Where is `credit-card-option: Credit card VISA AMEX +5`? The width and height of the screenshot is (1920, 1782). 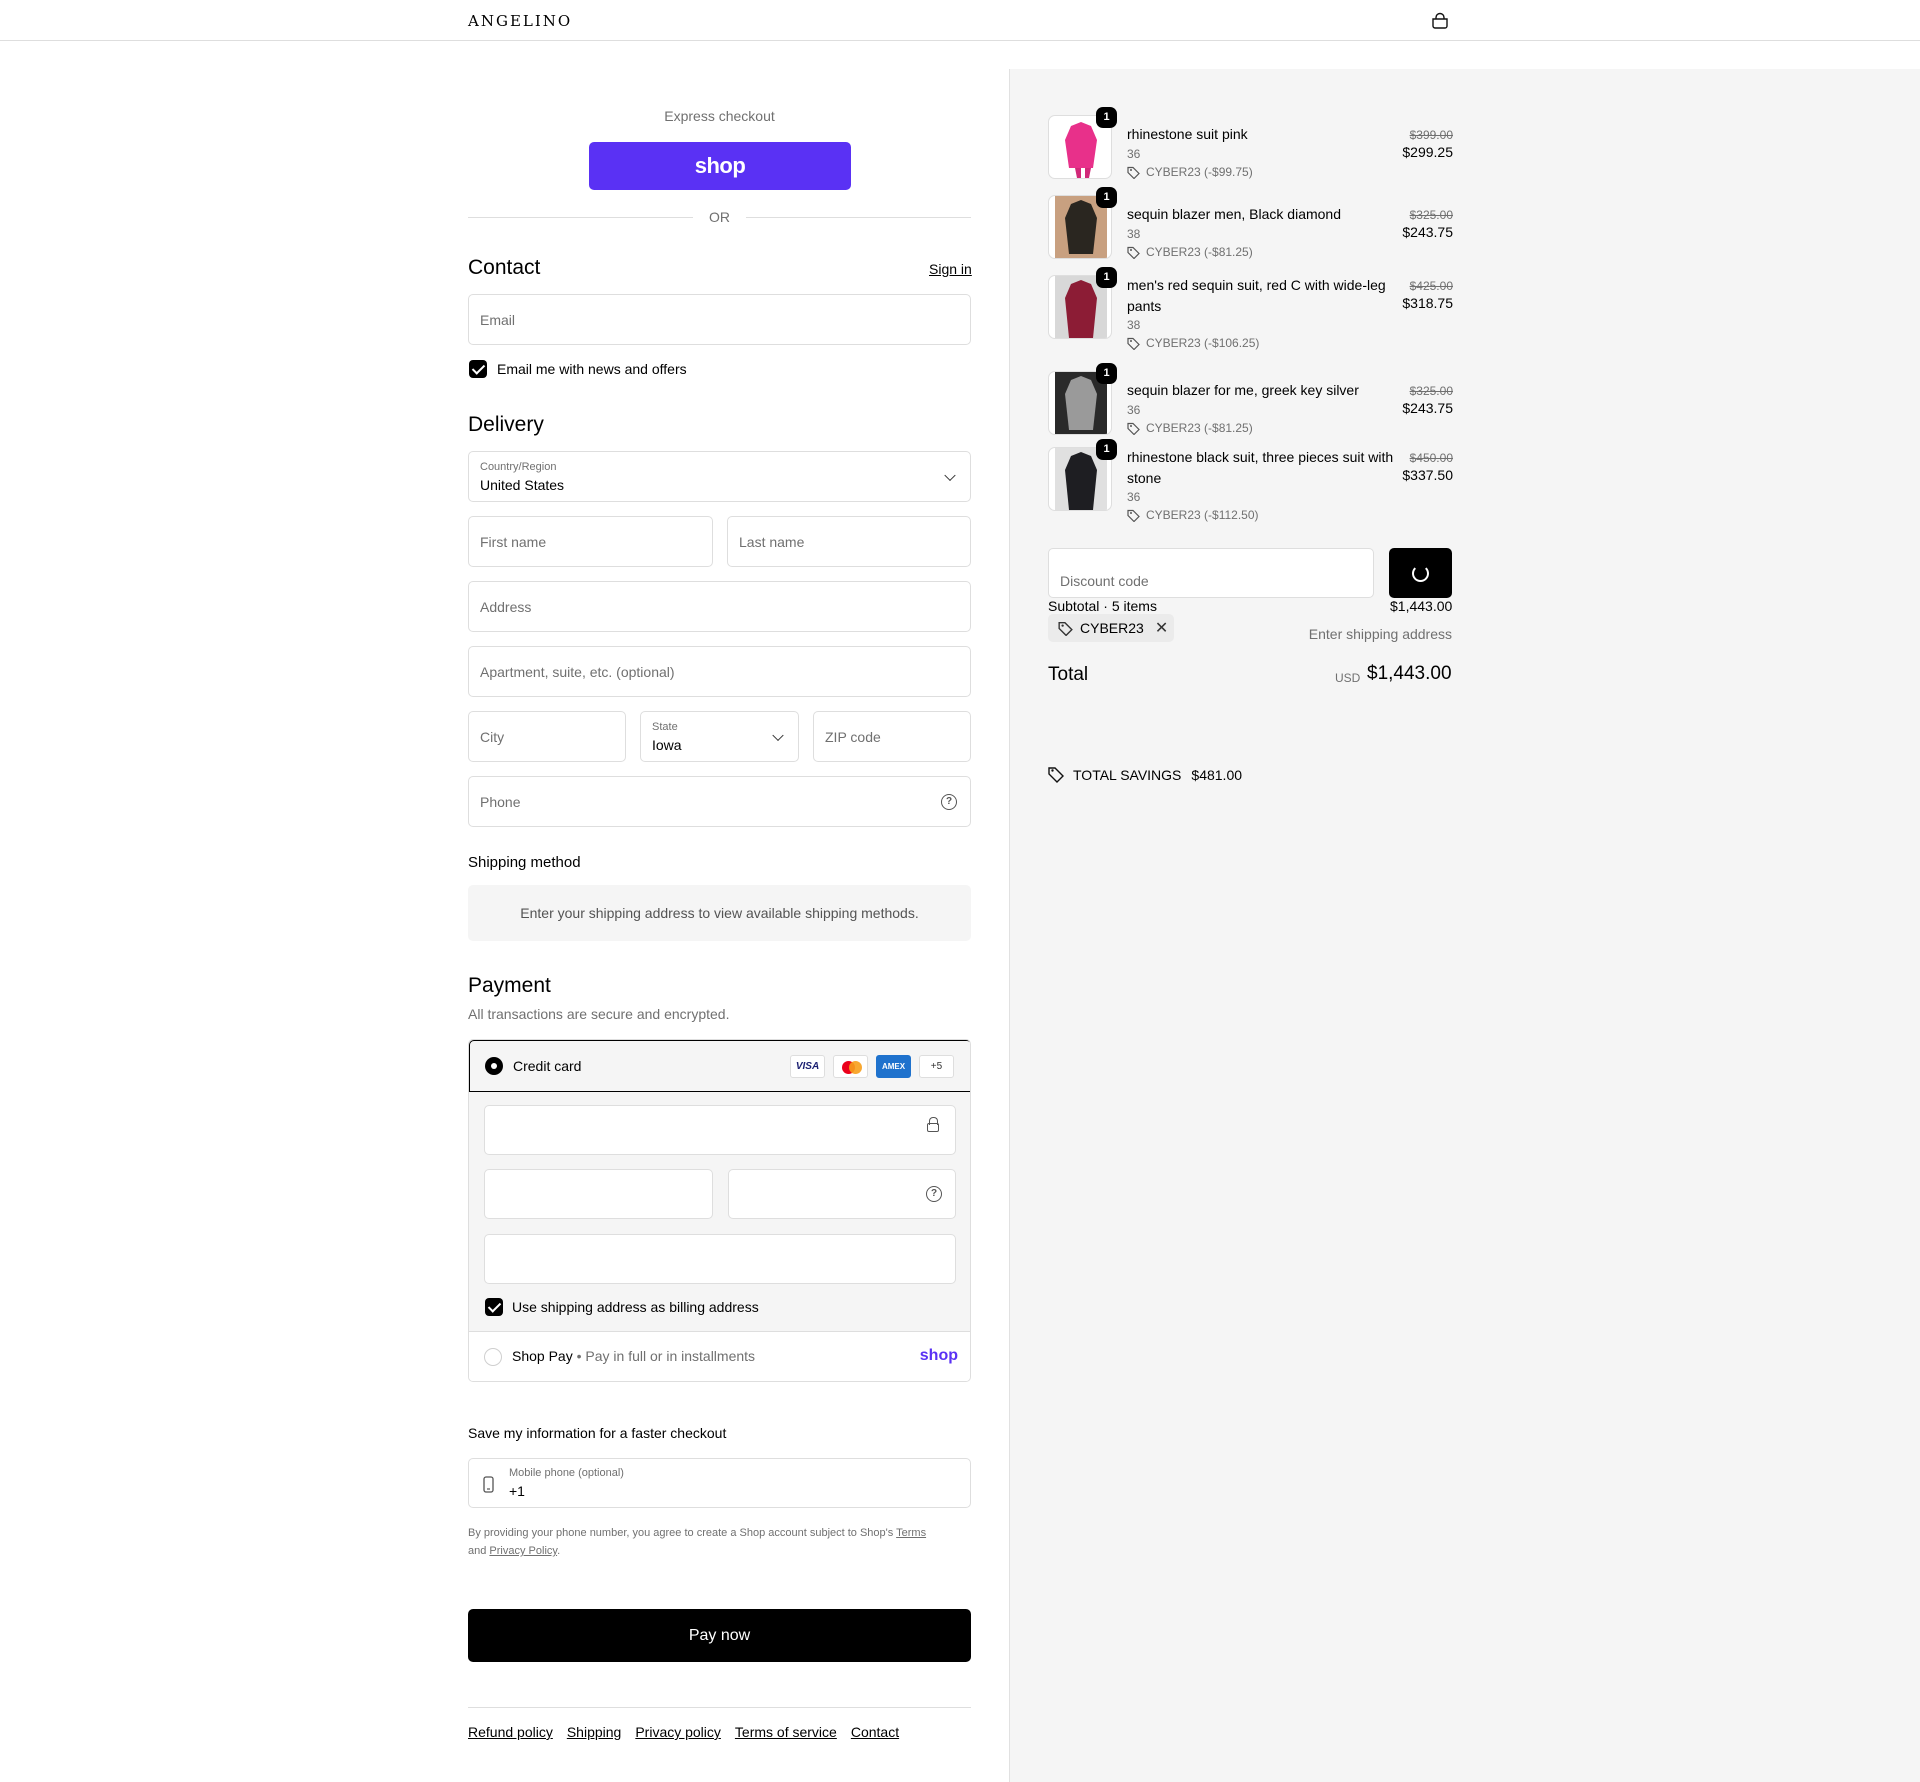 credit-card-option: Credit card VISA AMEX +5 is located at coordinates (719, 1066).